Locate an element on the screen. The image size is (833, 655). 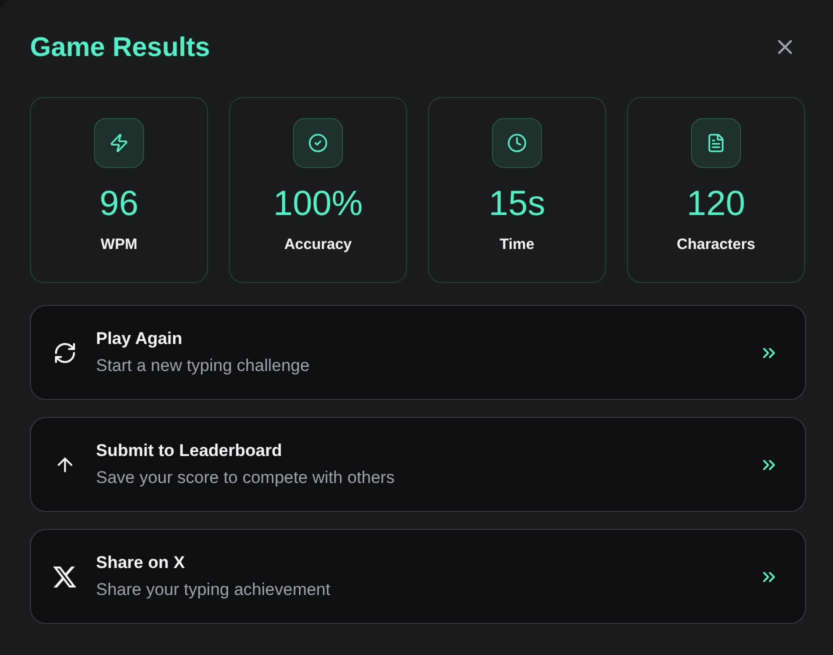
stat-value: 15s is located at coordinates (517, 204).